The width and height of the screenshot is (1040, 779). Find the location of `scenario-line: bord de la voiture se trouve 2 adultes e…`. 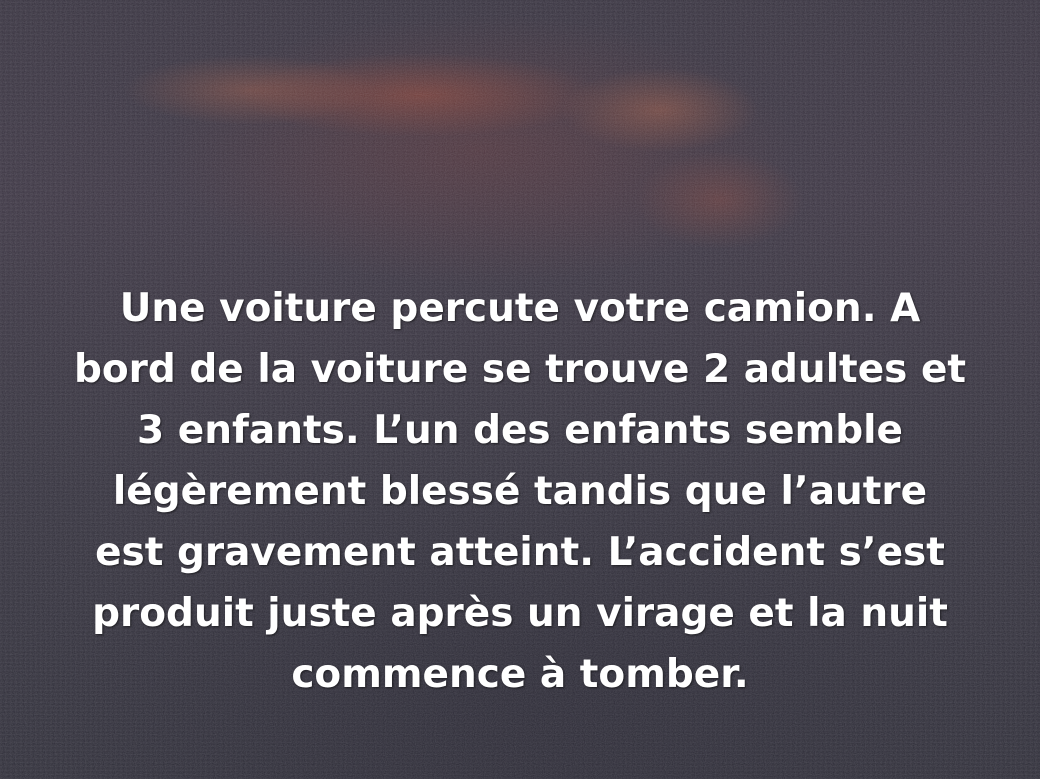

scenario-line: bord de la voiture se trouve 2 adultes e… is located at coordinates (520, 369).